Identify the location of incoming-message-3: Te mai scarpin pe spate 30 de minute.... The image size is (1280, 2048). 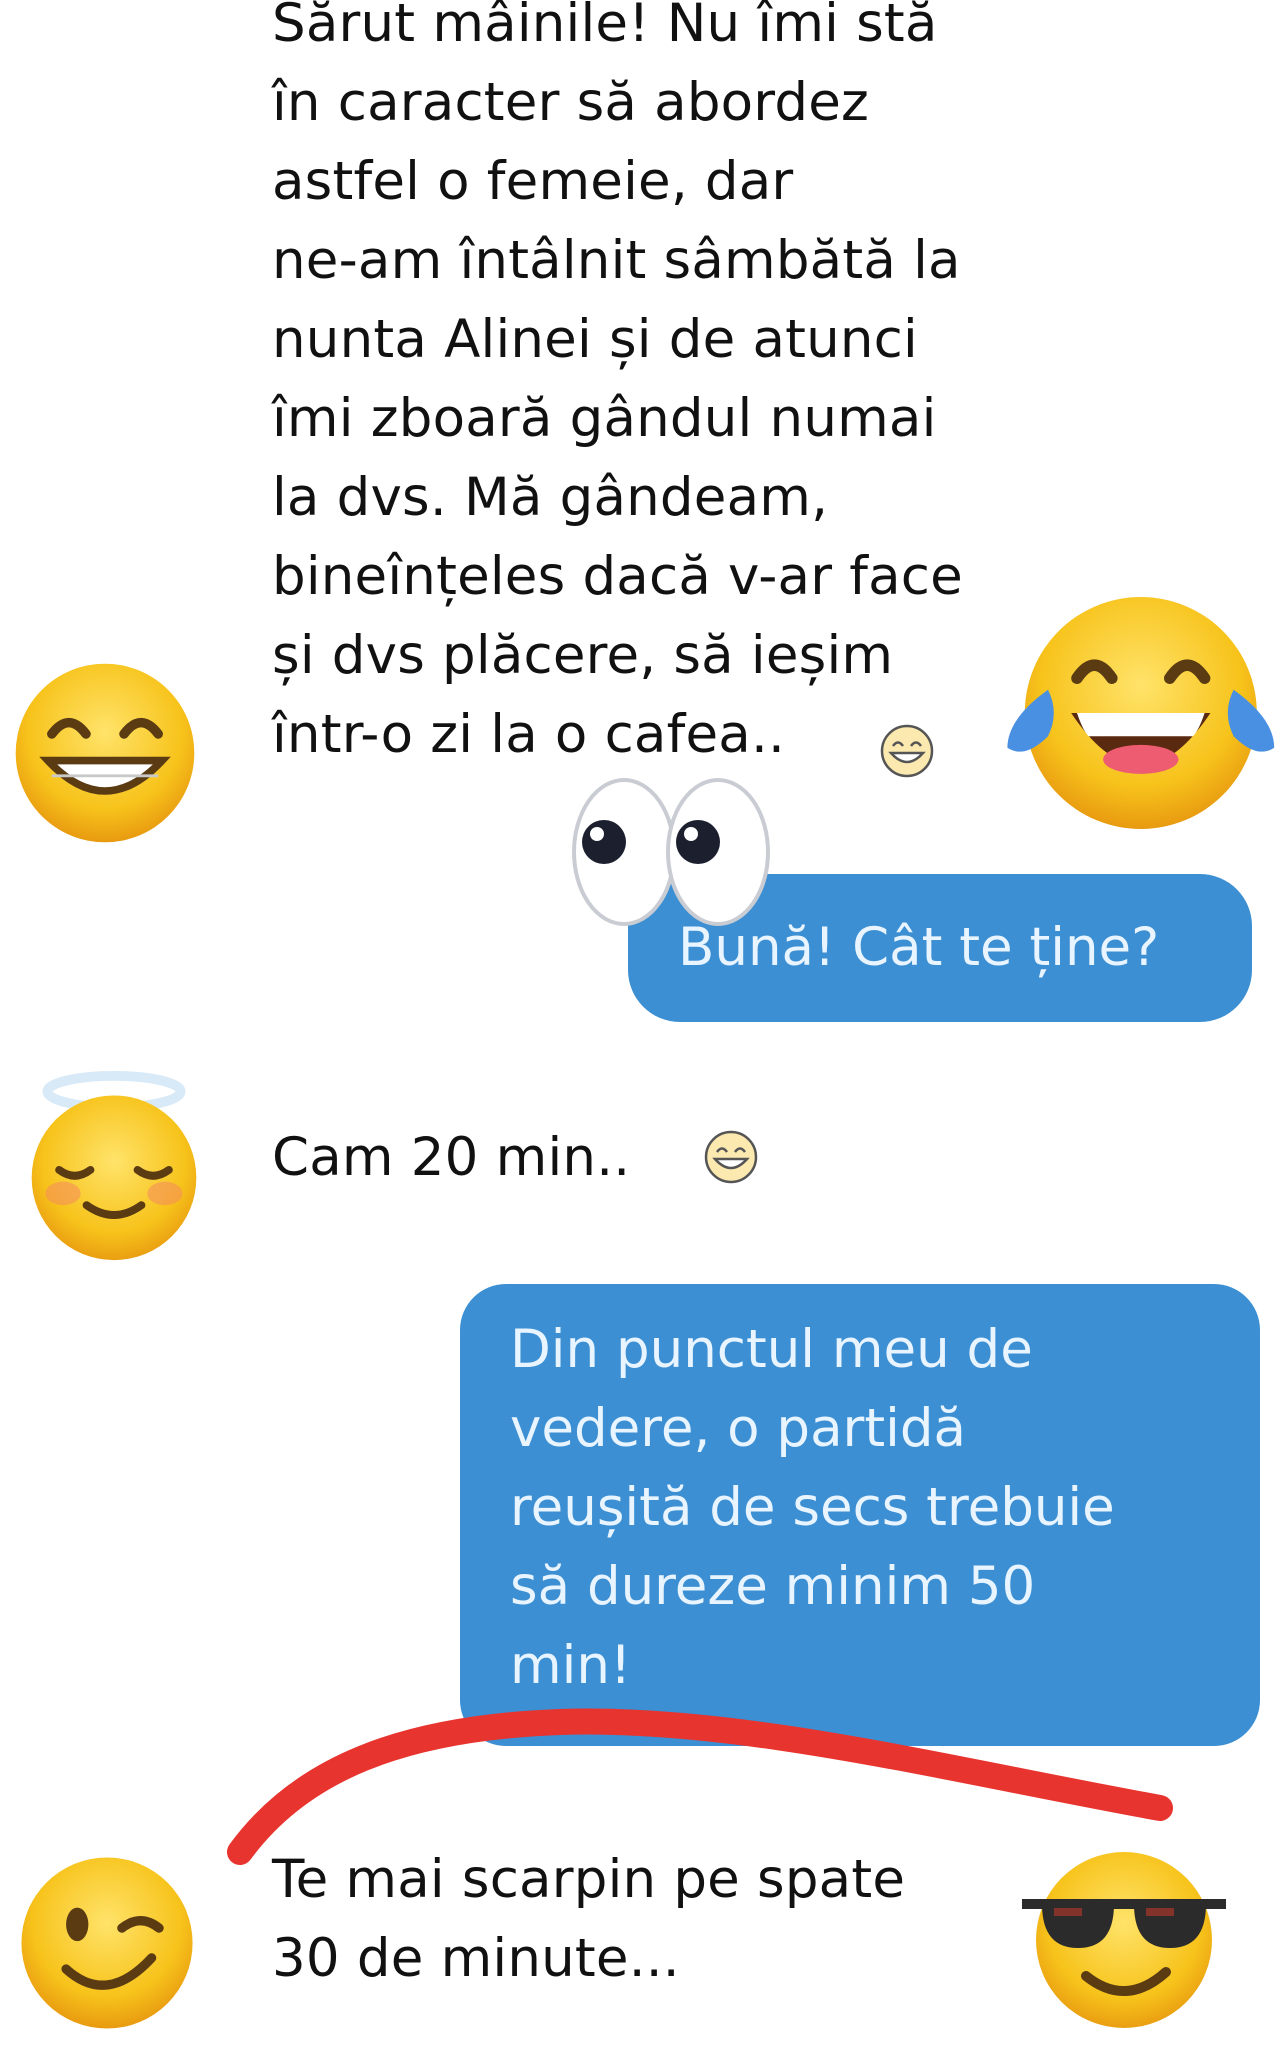
(589, 1919).